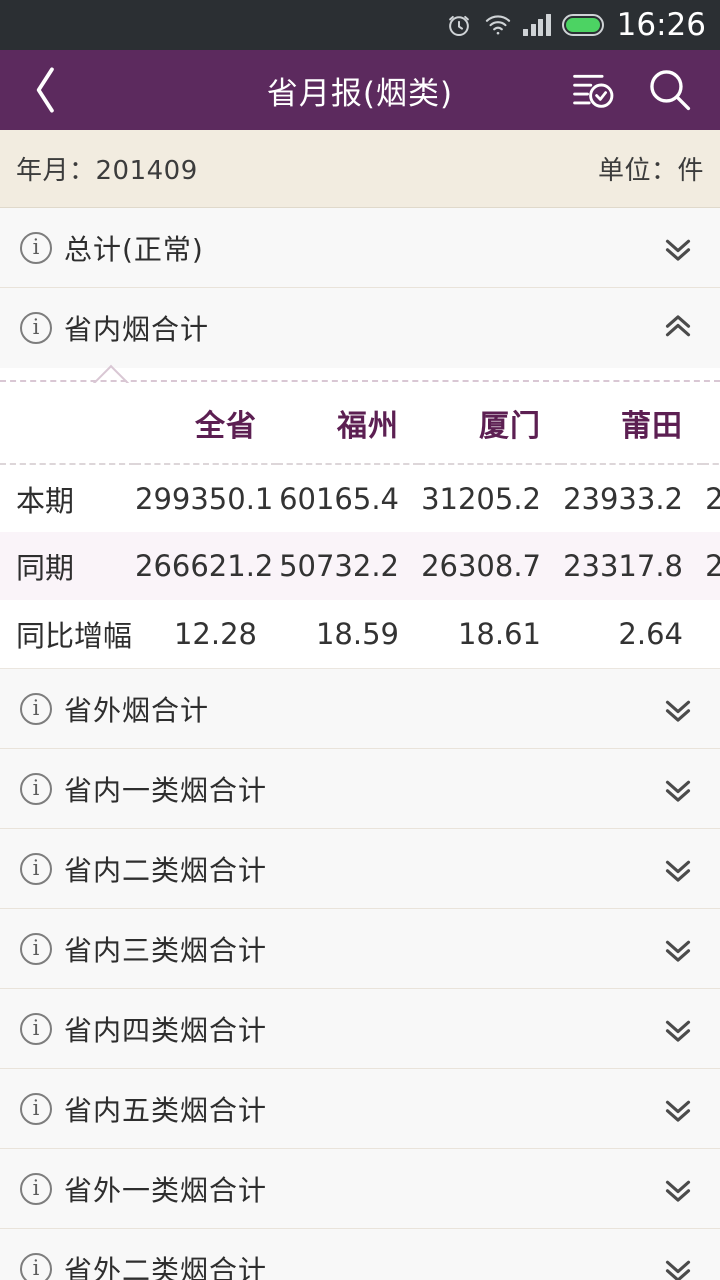  What do you see at coordinates (45, 568) in the screenshot?
I see `table-row-label: 同期` at bounding box center [45, 568].